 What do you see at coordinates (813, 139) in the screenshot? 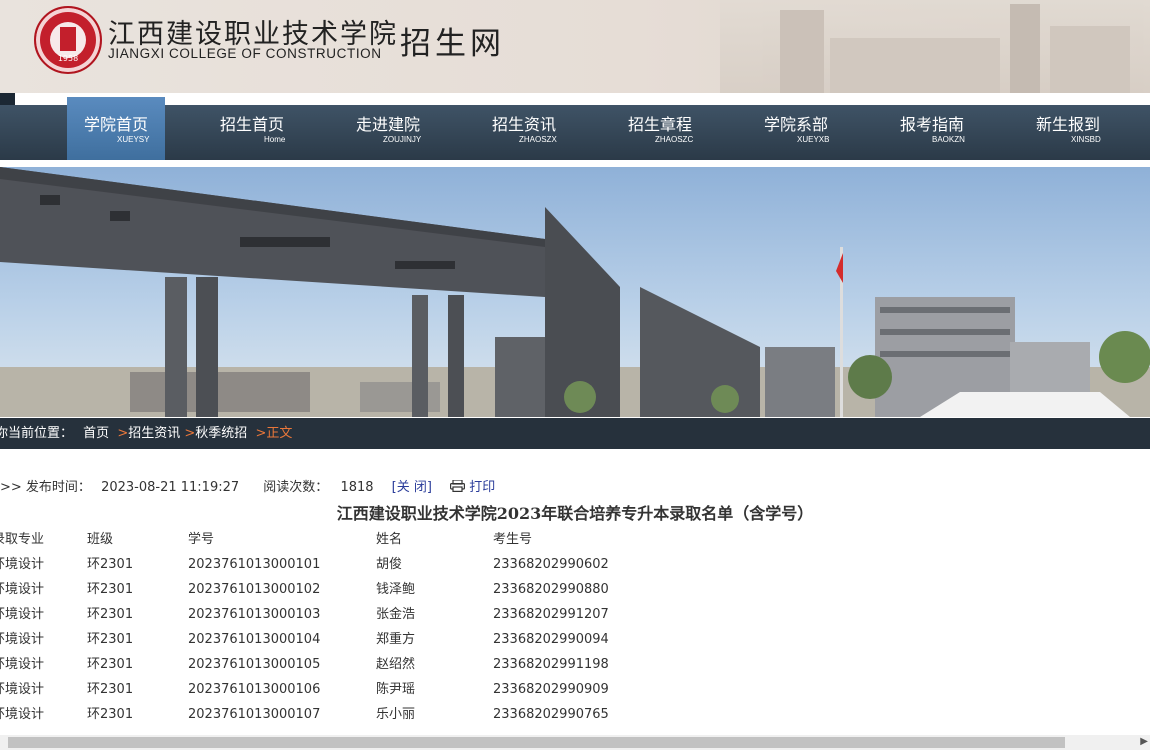
I see `nav-sublabel: XUEYXB` at bounding box center [813, 139].